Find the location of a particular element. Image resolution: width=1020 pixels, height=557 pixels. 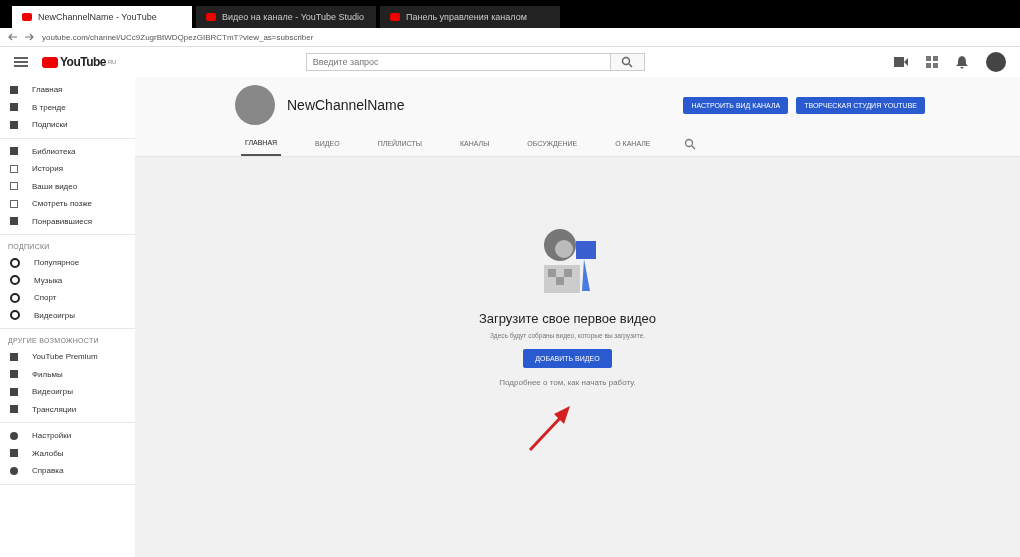

menu-icon is located at coordinates (21, 62).